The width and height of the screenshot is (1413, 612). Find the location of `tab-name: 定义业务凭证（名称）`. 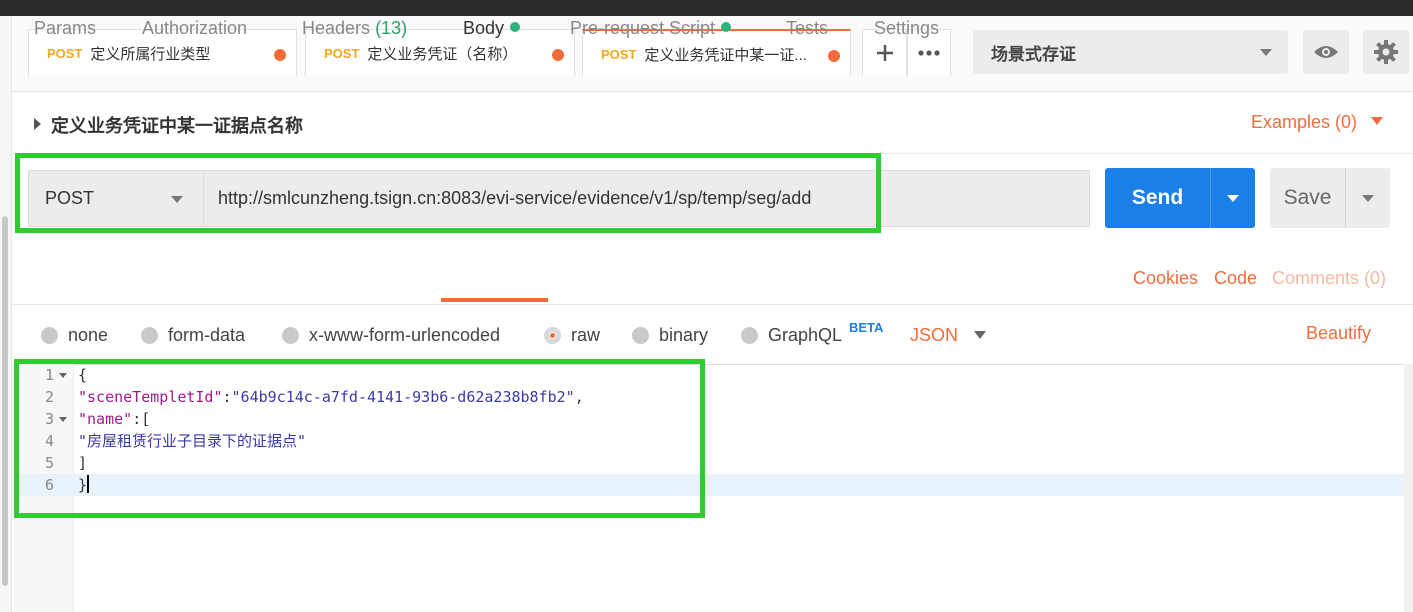

tab-name: 定义业务凭证（名称） is located at coordinates (442, 54).